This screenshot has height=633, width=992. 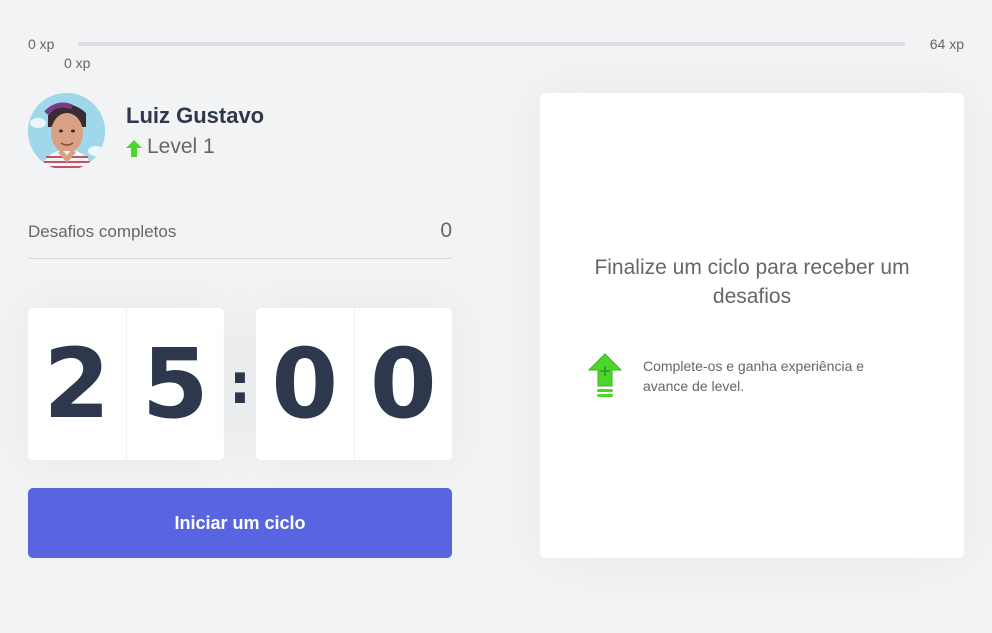 I want to click on countdown: 2 5 : 0 0, so click(x=240, y=384).